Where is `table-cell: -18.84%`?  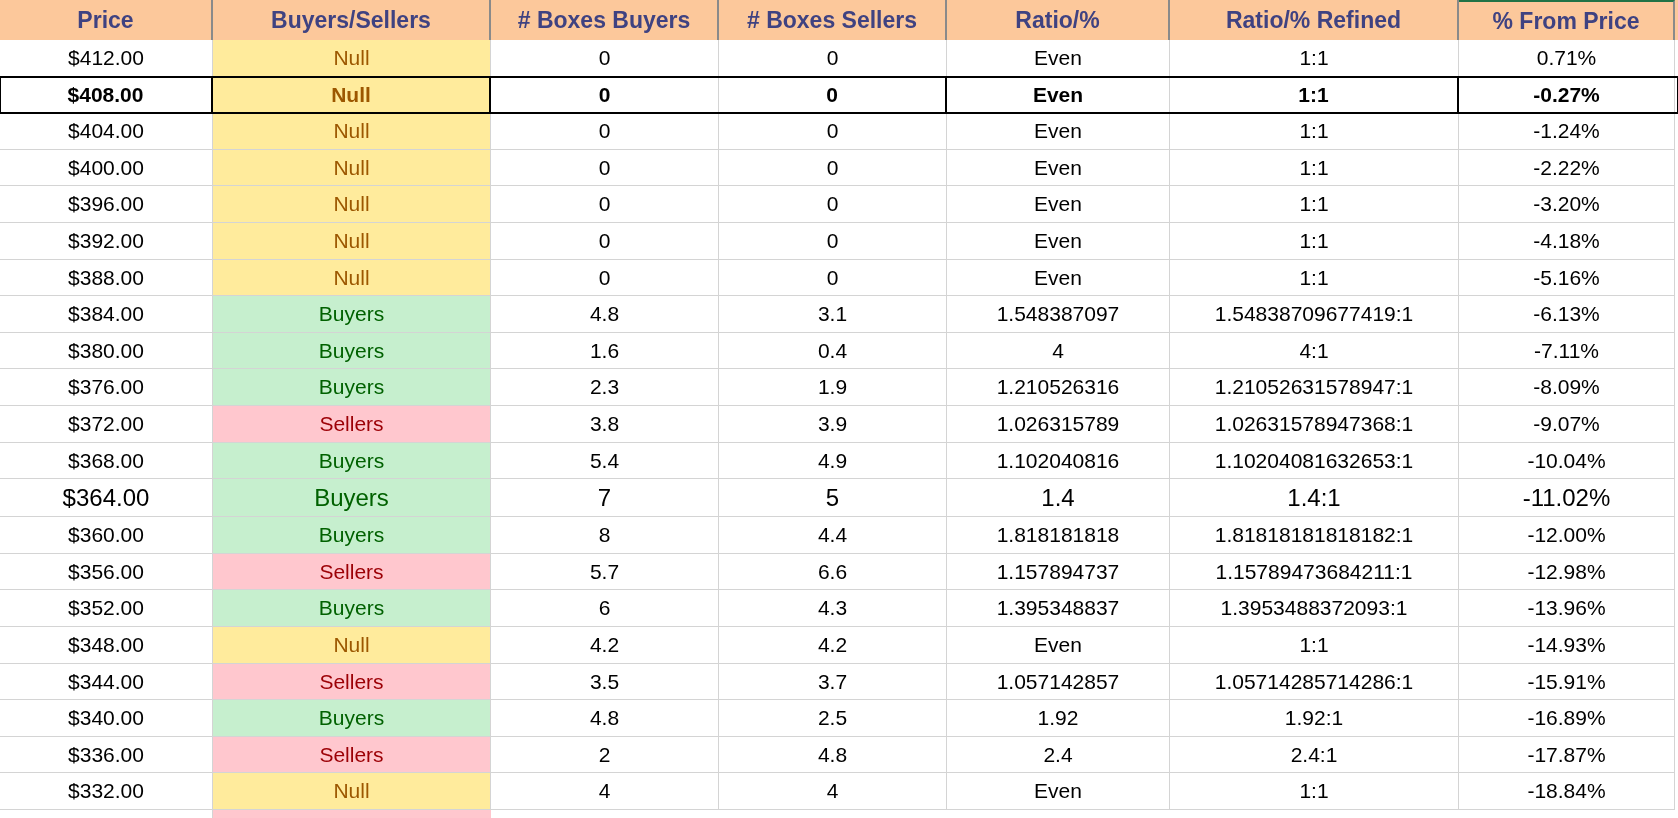
table-cell: -18.84% is located at coordinates (1567, 791).